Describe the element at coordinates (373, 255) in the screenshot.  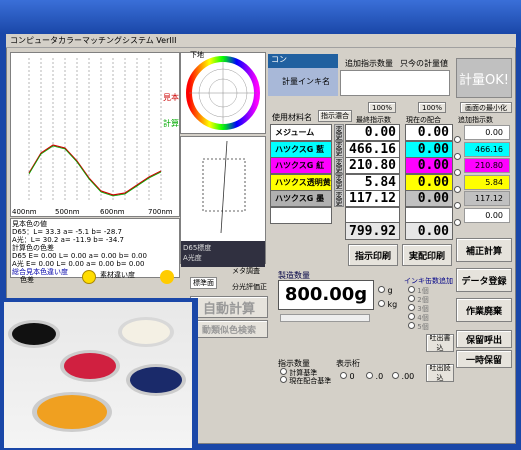
I see `print-instr-button: 指示印刷` at that location.